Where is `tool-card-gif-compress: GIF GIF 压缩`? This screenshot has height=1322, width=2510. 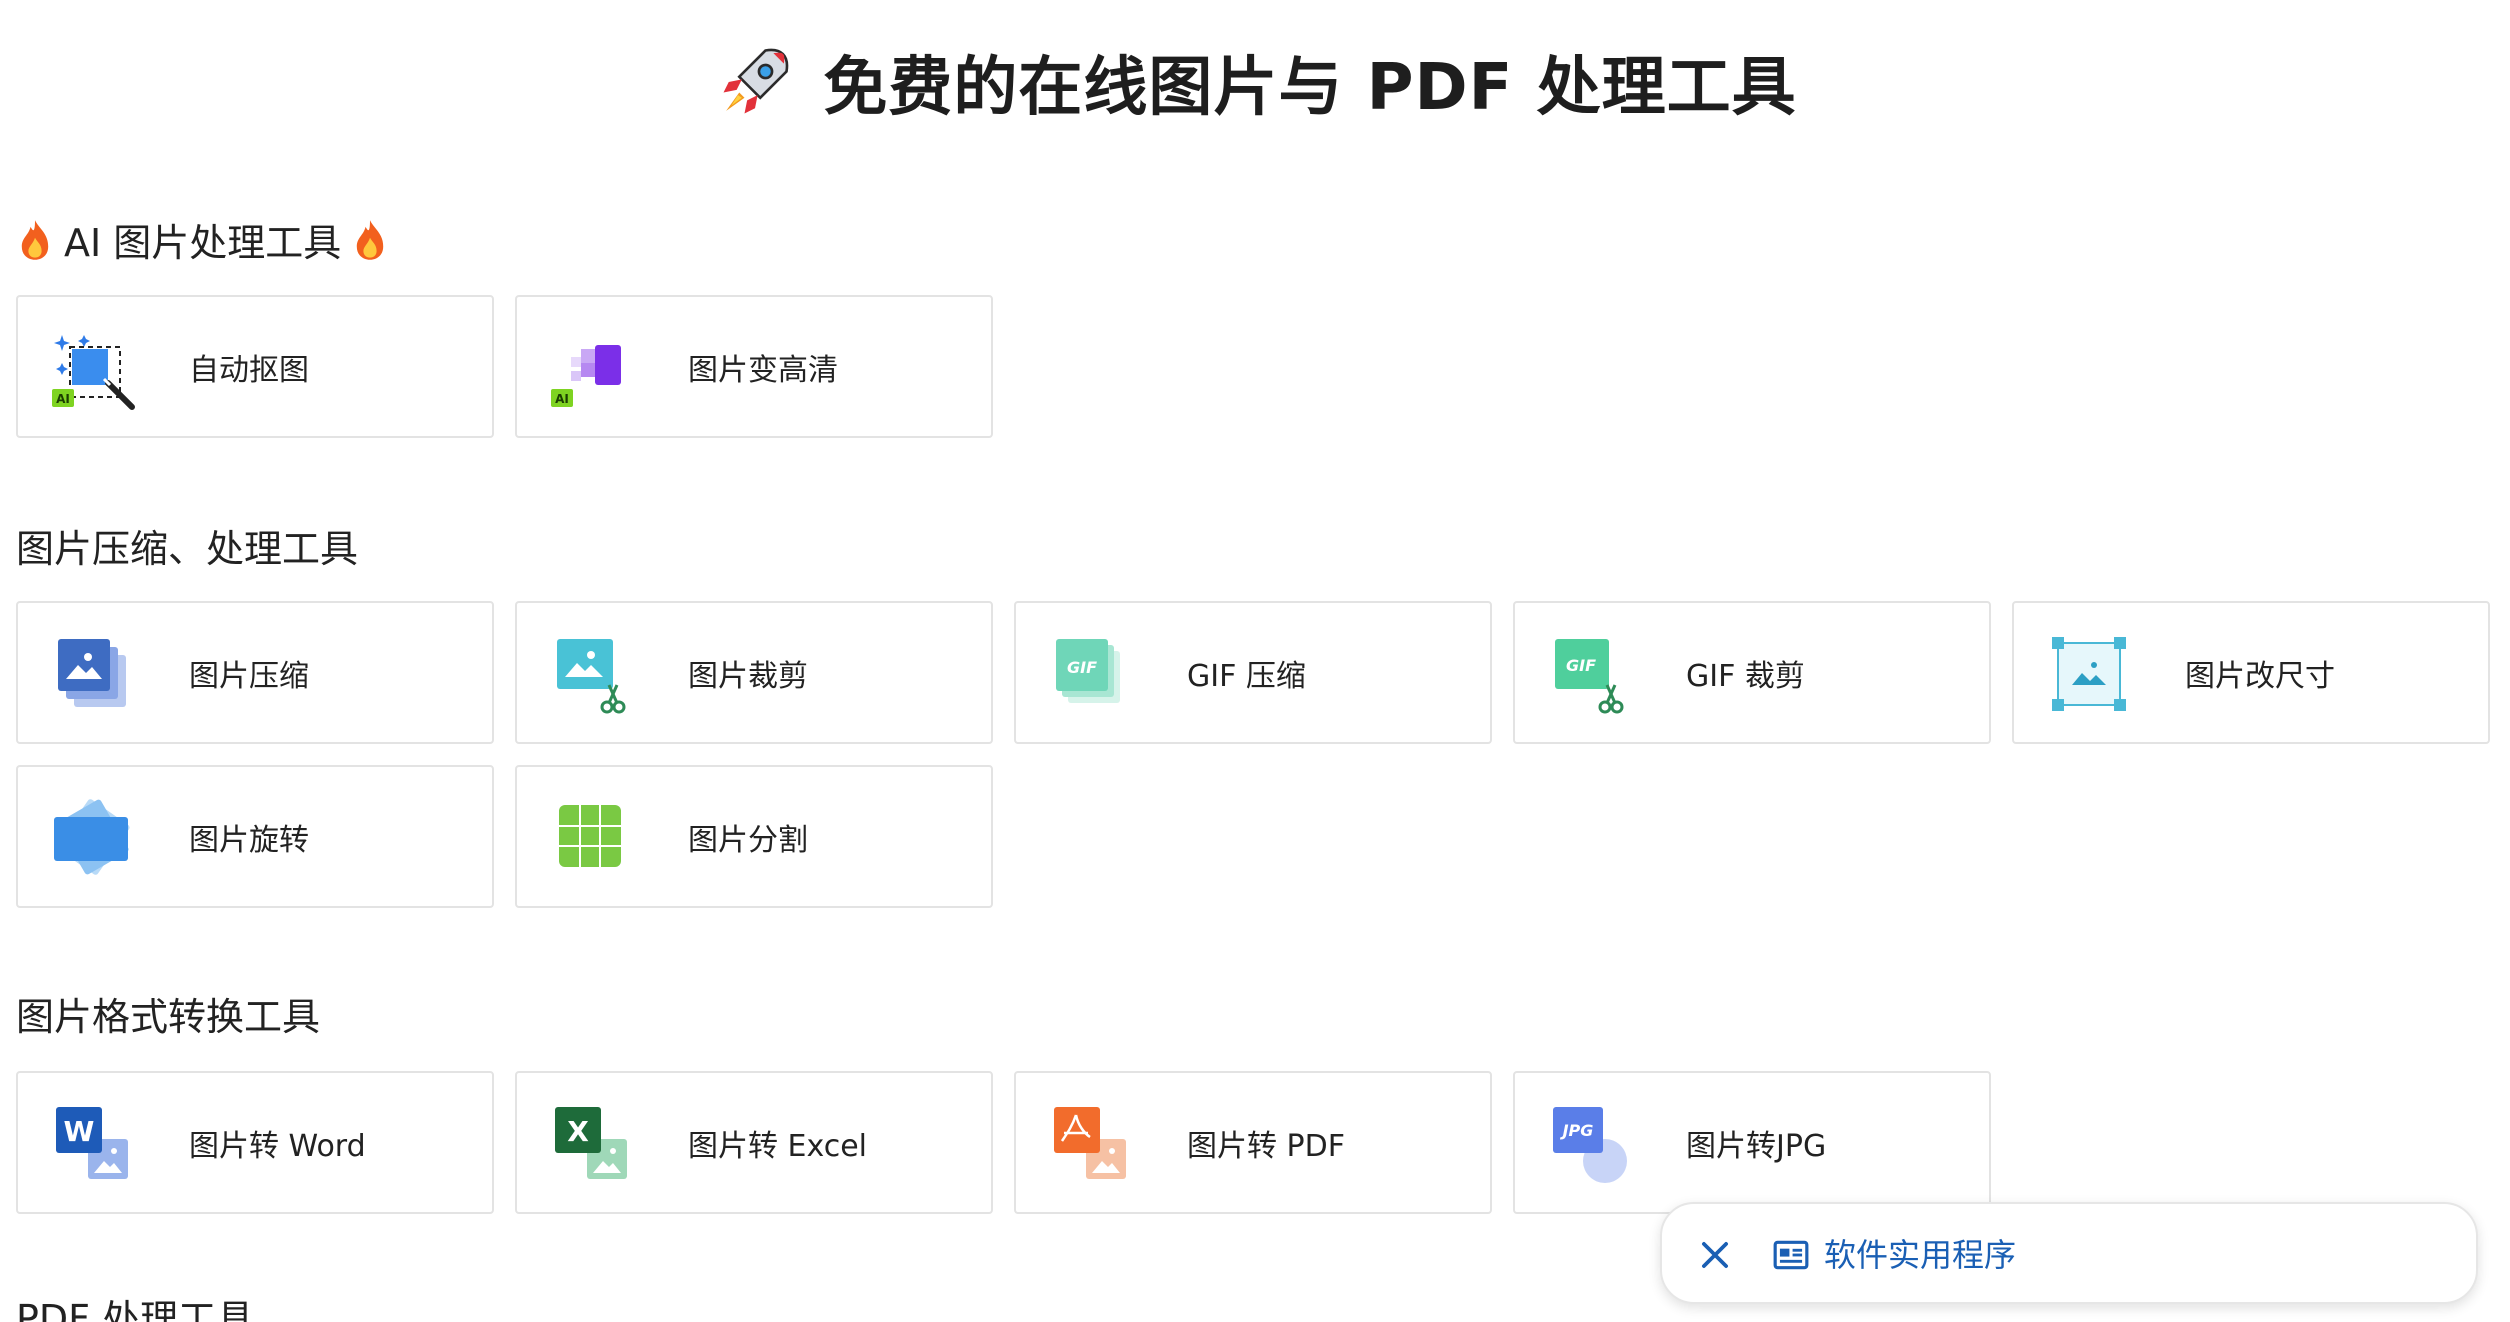
tool-card-gif-compress: GIF GIF 压缩 is located at coordinates (1253, 672).